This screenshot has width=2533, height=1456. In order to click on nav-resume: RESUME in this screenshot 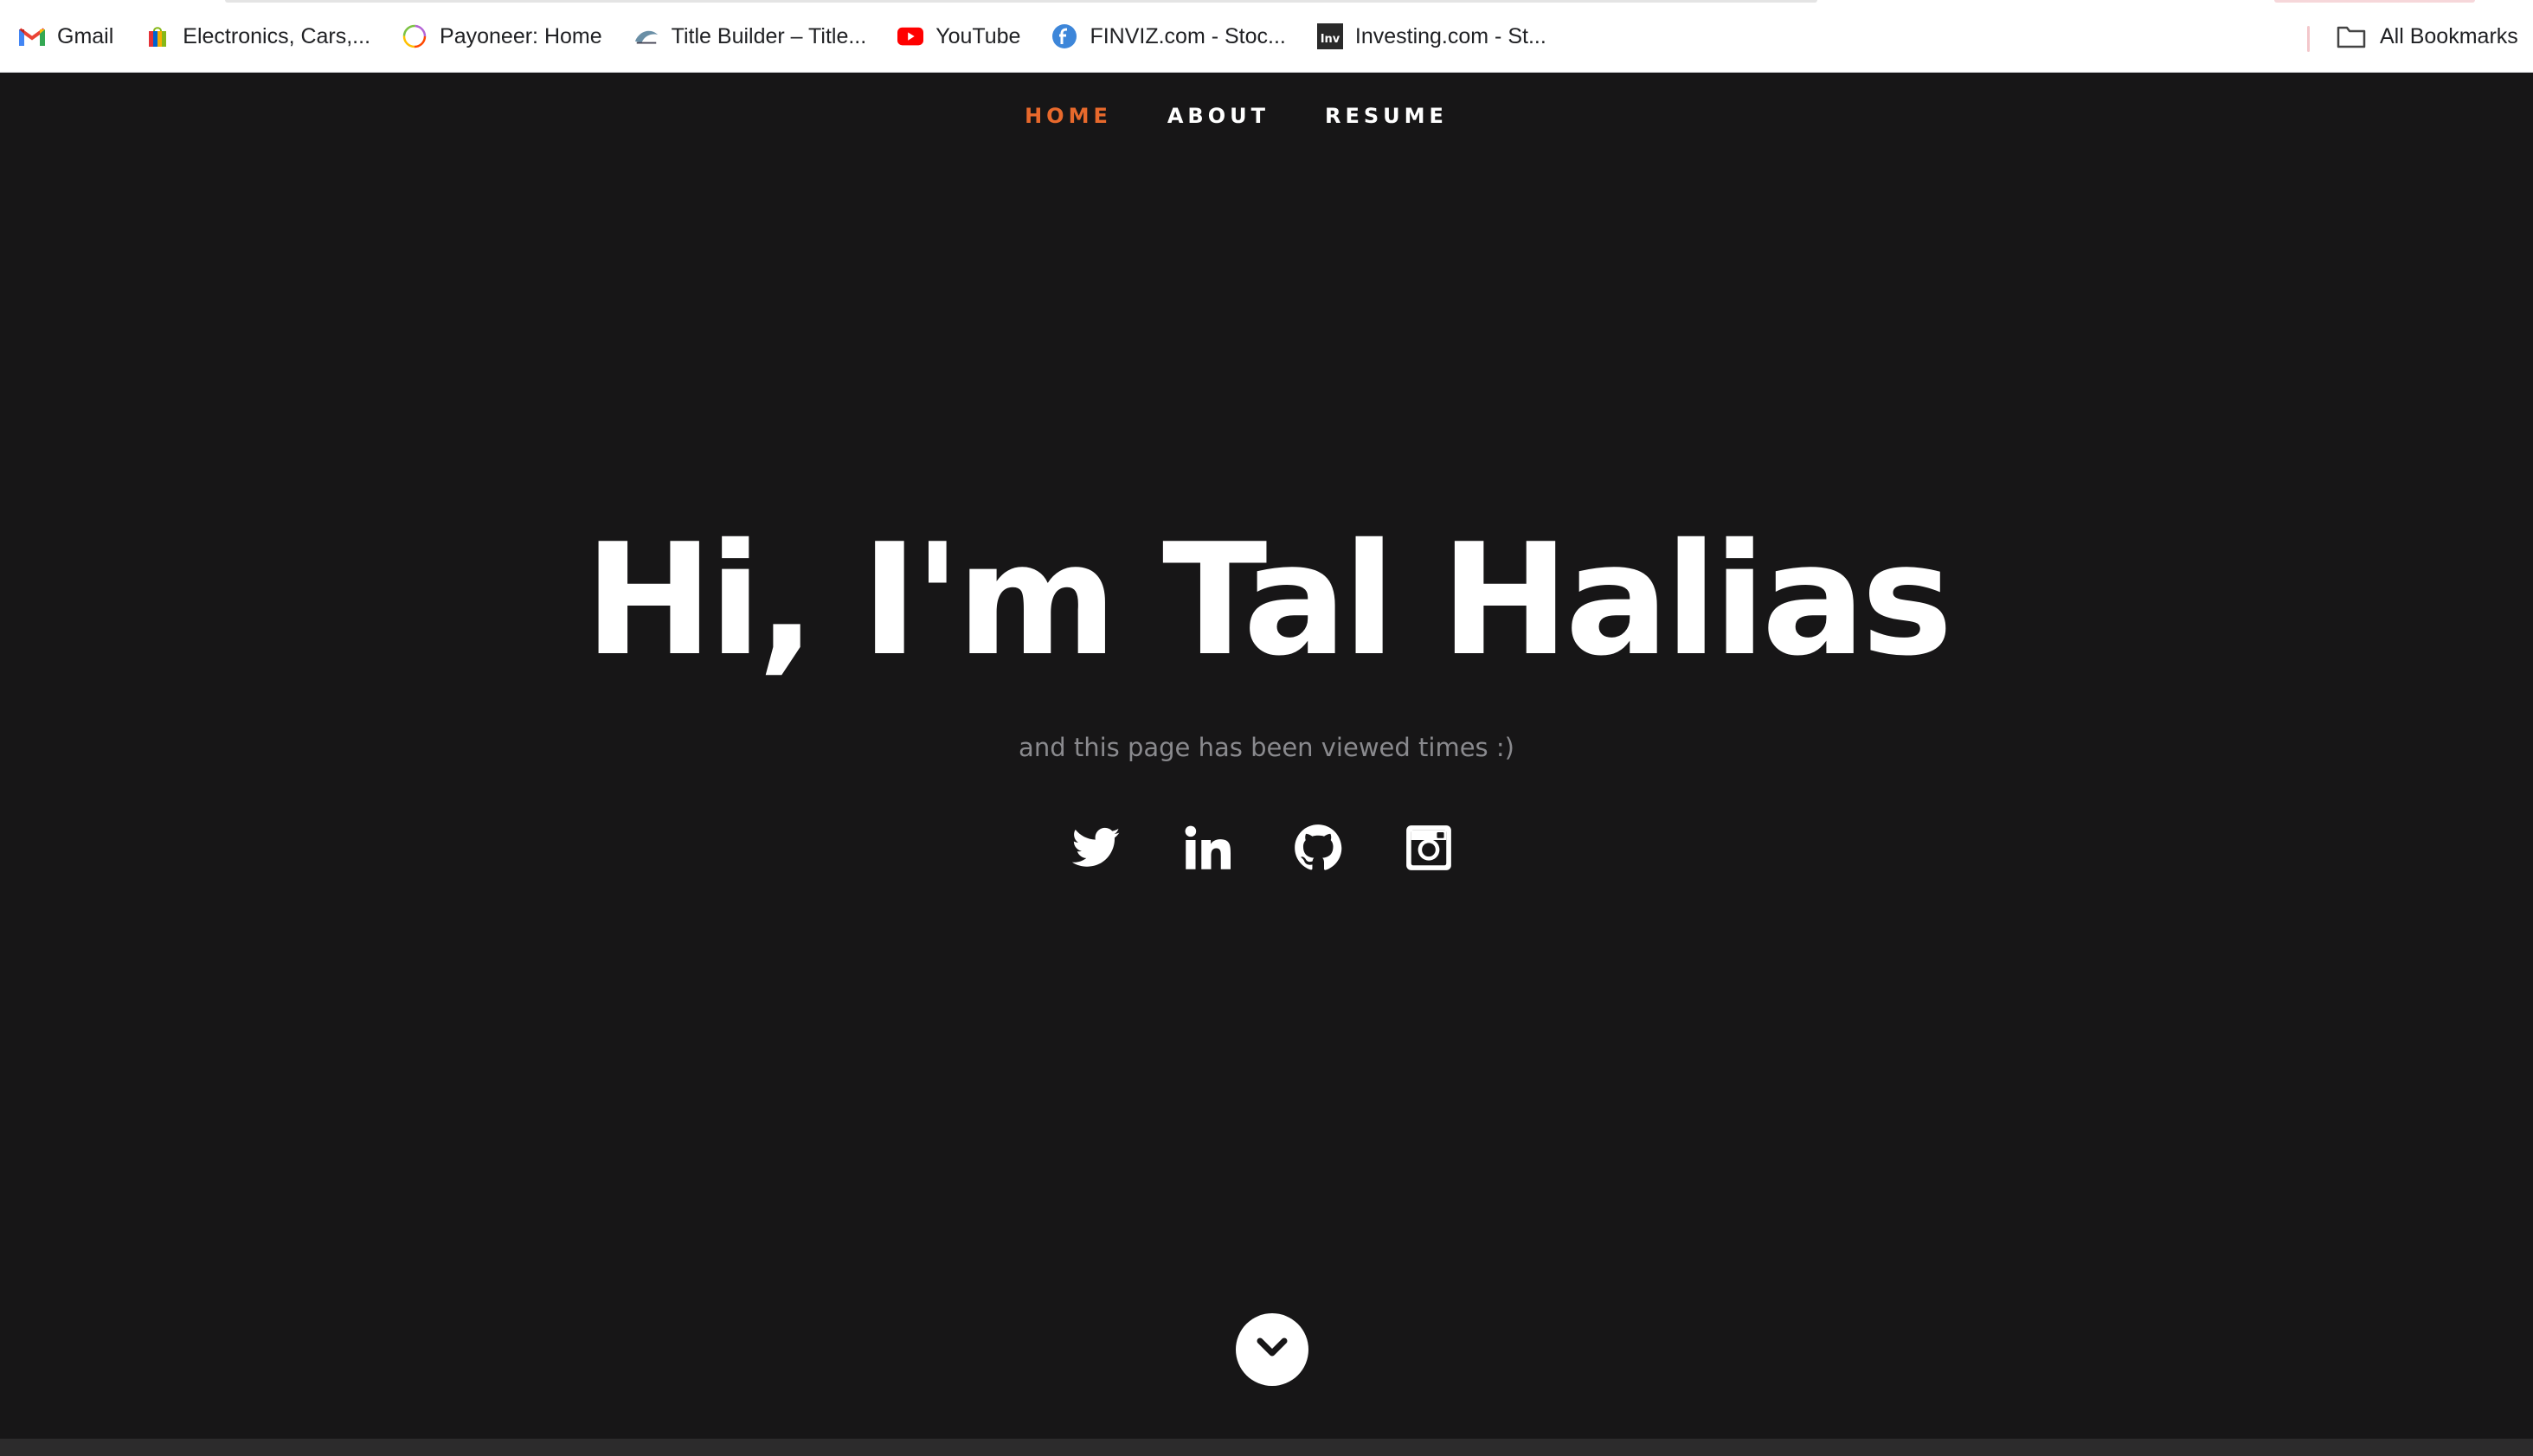, I will do `click(1387, 116)`.